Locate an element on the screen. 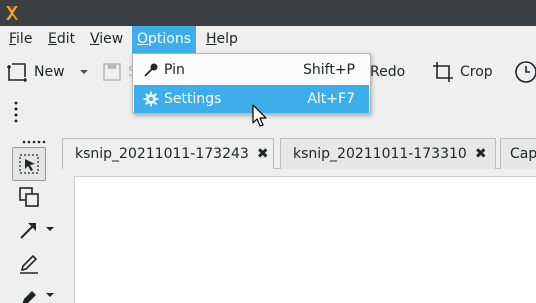 The image size is (536, 303). menu-file-mnemonic: F is located at coordinates (13, 39).